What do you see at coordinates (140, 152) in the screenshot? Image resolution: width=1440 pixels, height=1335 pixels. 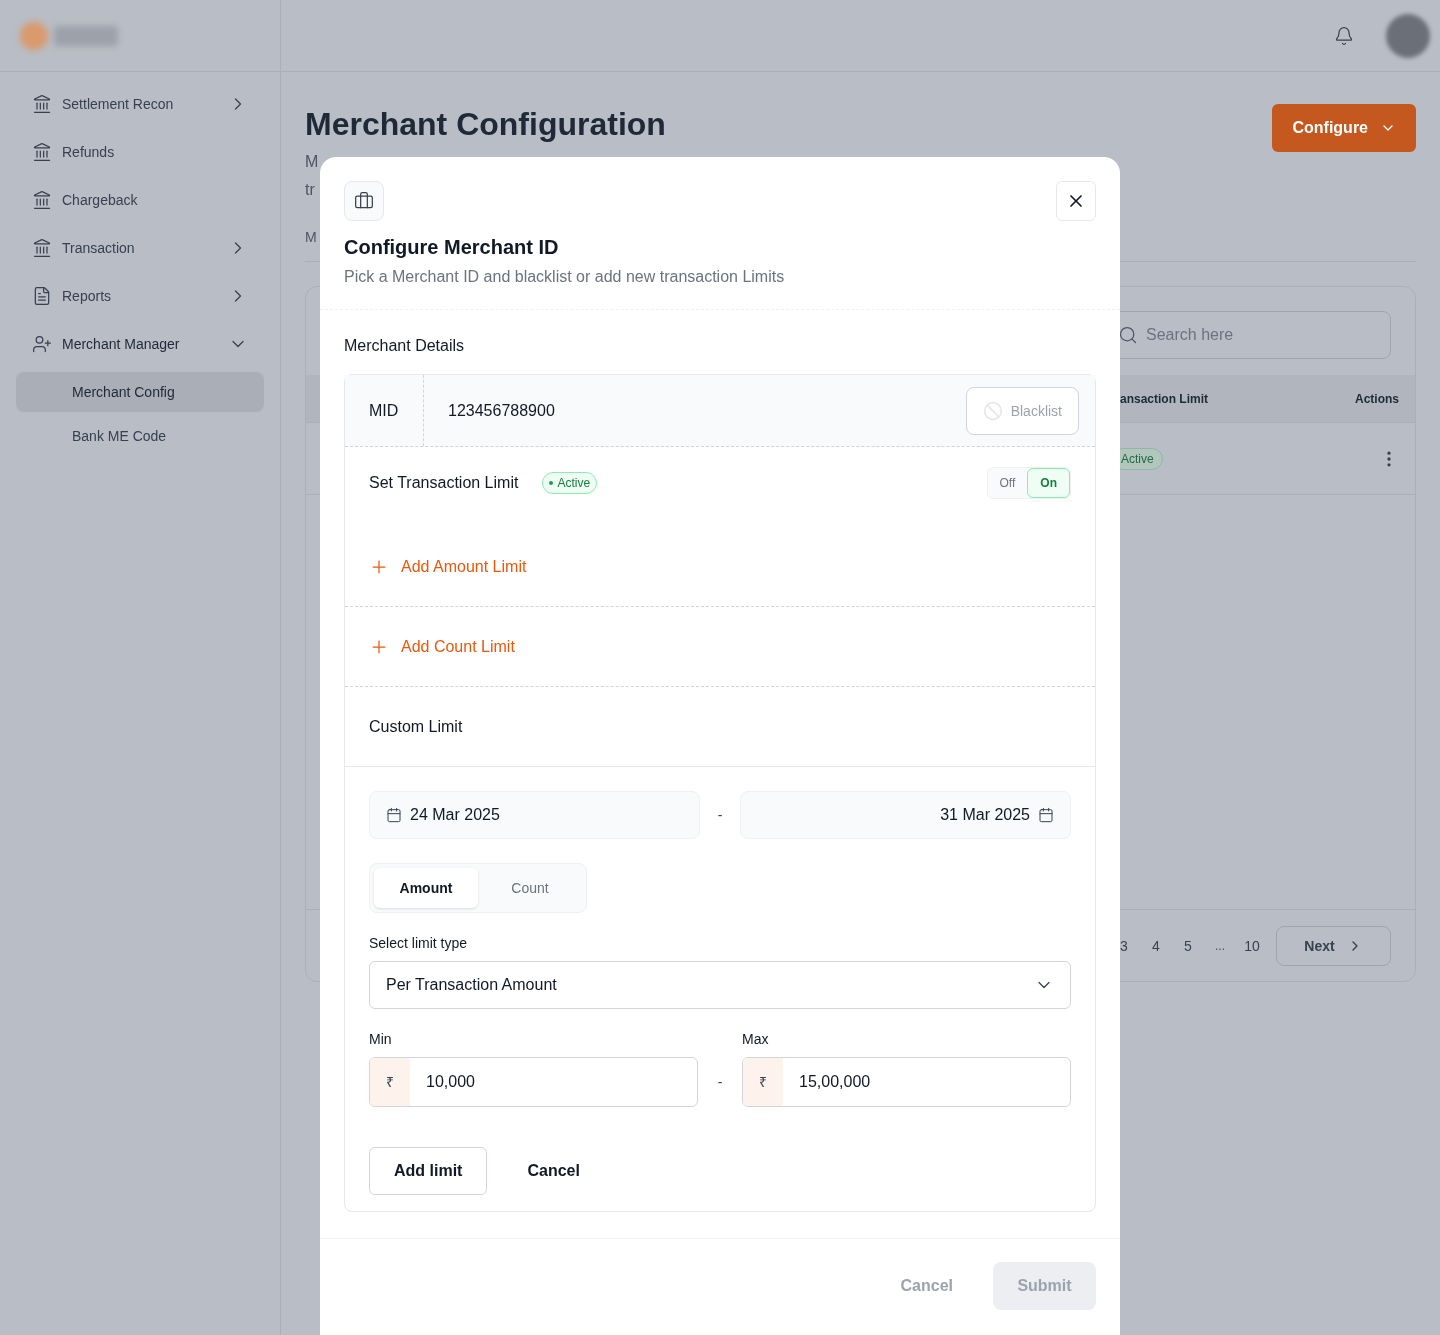 I see `sidebar-item: Refunds` at bounding box center [140, 152].